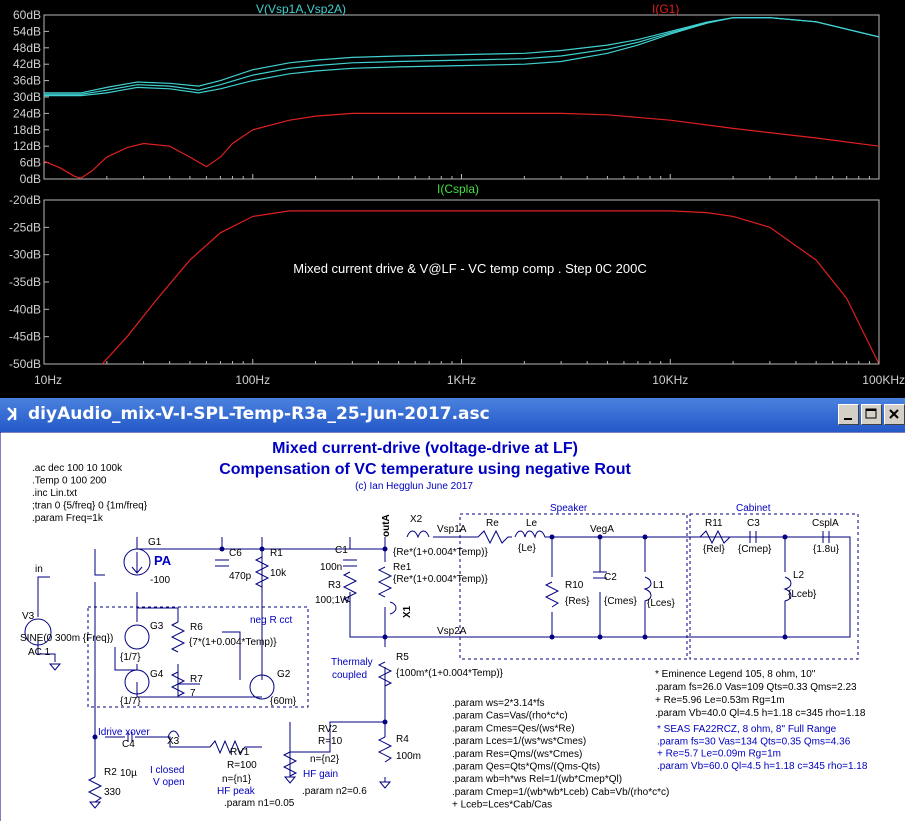 This screenshot has height=821, width=905. I want to click on trace-label-voltage: V(Vsp1A,Vsp2A), so click(301, 9).